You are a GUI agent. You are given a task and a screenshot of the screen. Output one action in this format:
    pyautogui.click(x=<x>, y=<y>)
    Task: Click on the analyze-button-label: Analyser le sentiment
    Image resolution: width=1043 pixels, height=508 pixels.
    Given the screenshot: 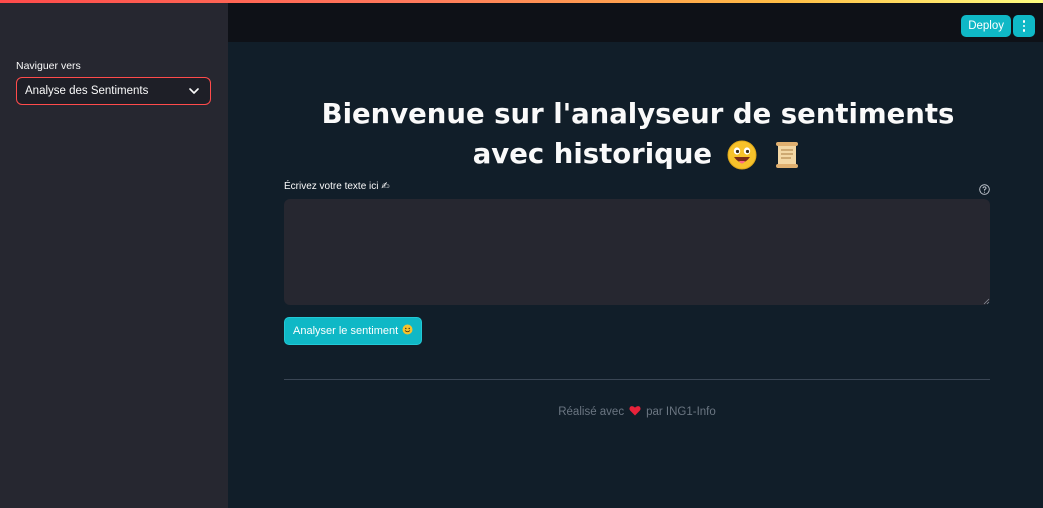 What is the action you would take?
    pyautogui.click(x=346, y=331)
    